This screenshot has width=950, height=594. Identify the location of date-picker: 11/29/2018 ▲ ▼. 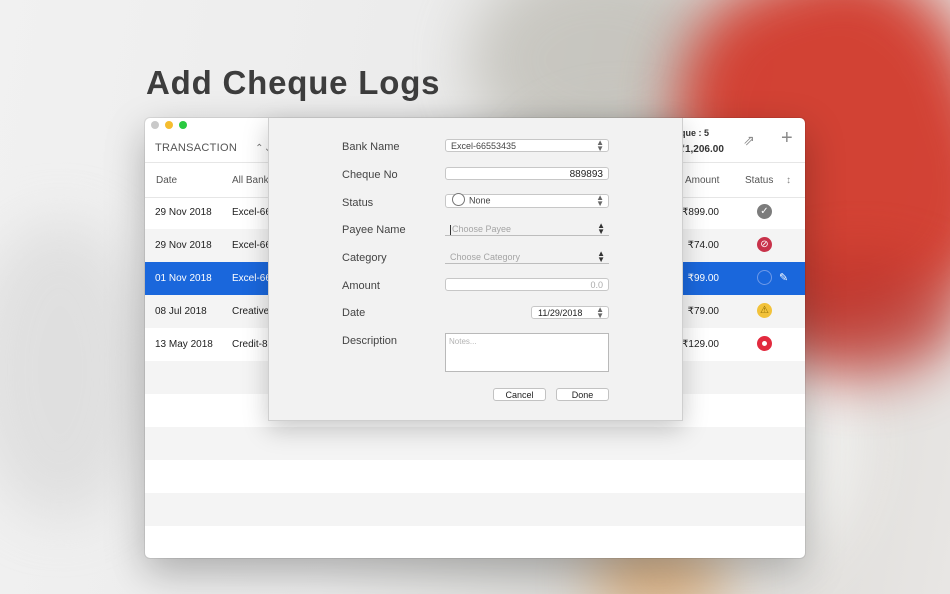
(570, 313).